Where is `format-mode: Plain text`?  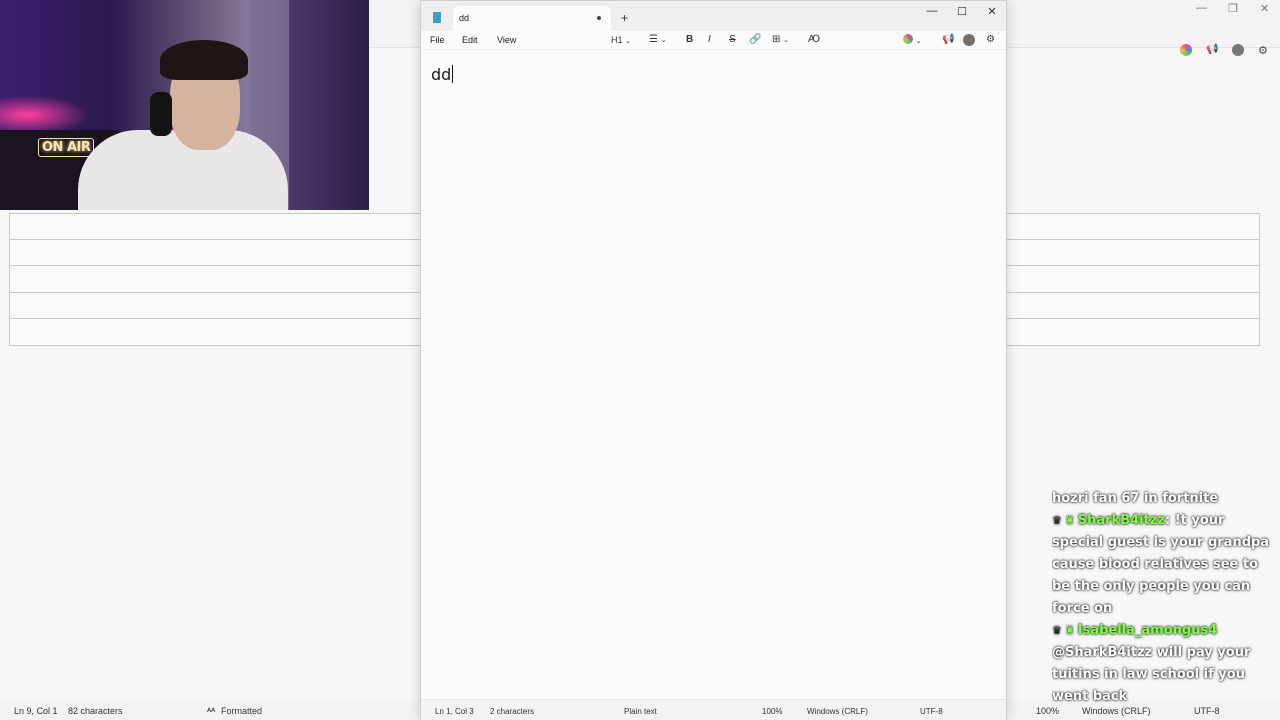
format-mode: Plain text is located at coordinates (640, 711).